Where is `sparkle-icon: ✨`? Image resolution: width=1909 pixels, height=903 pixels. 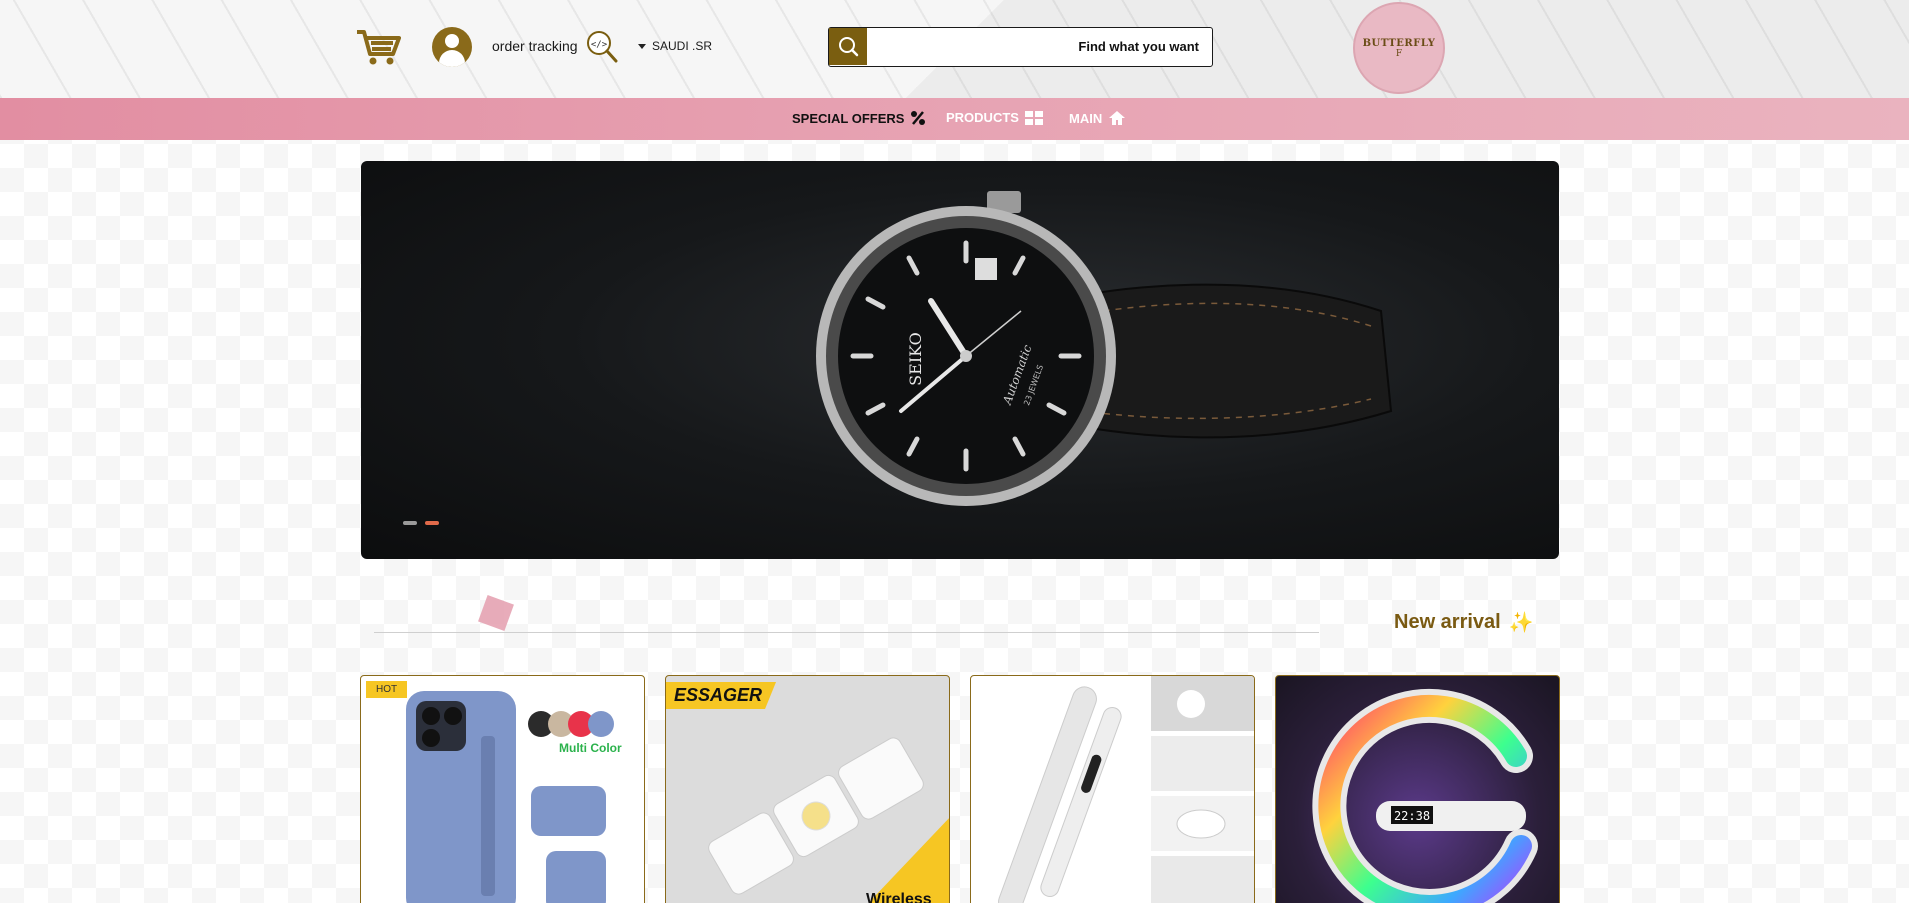
sparkle-icon: ✨ is located at coordinates (1521, 623).